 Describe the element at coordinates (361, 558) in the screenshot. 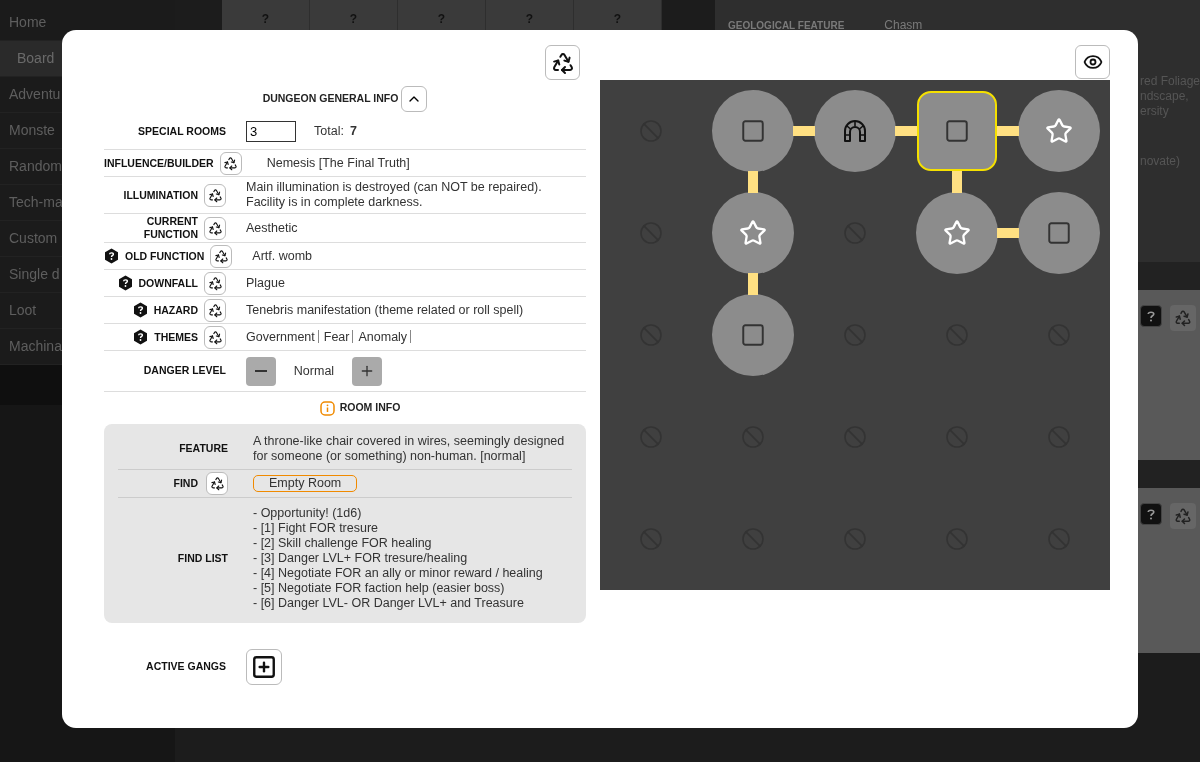

I see `list-item: - [3] Danger LVL+ FOR tresure/healing` at that location.